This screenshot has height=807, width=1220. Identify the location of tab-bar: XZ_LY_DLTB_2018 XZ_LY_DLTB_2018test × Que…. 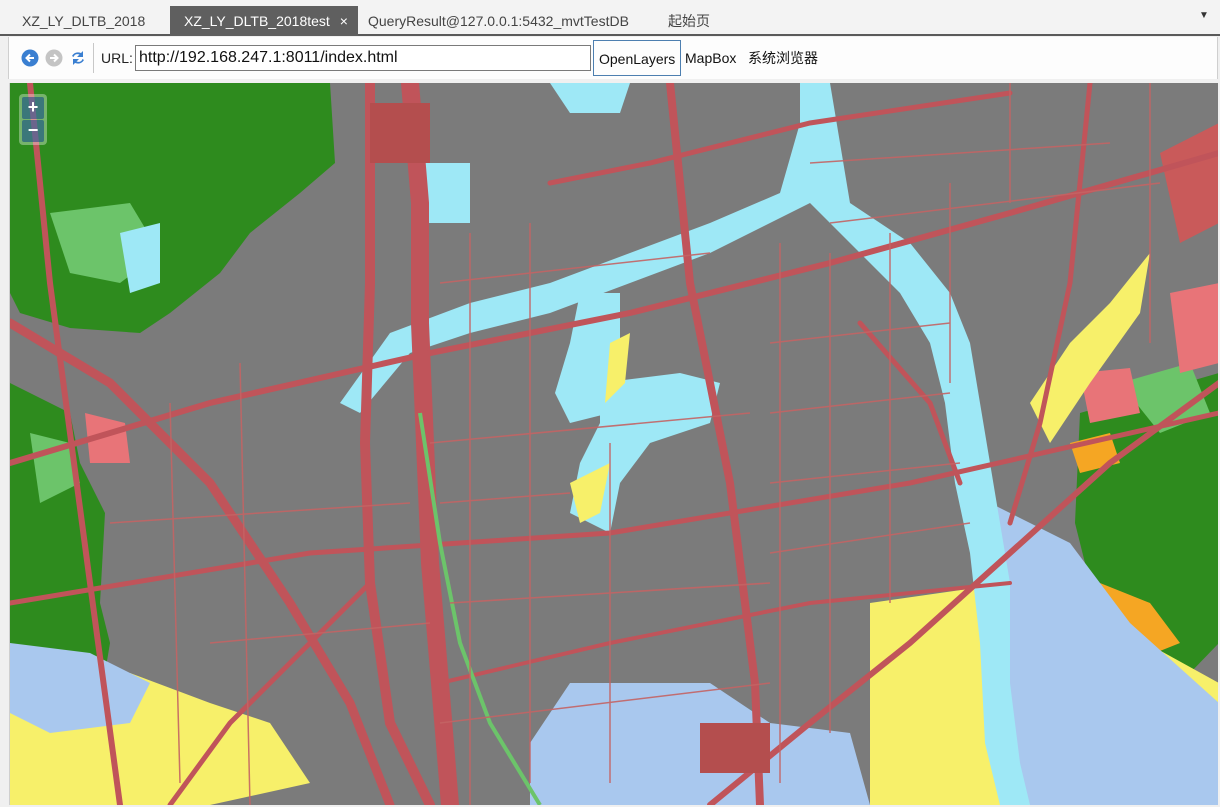
(610, 18).